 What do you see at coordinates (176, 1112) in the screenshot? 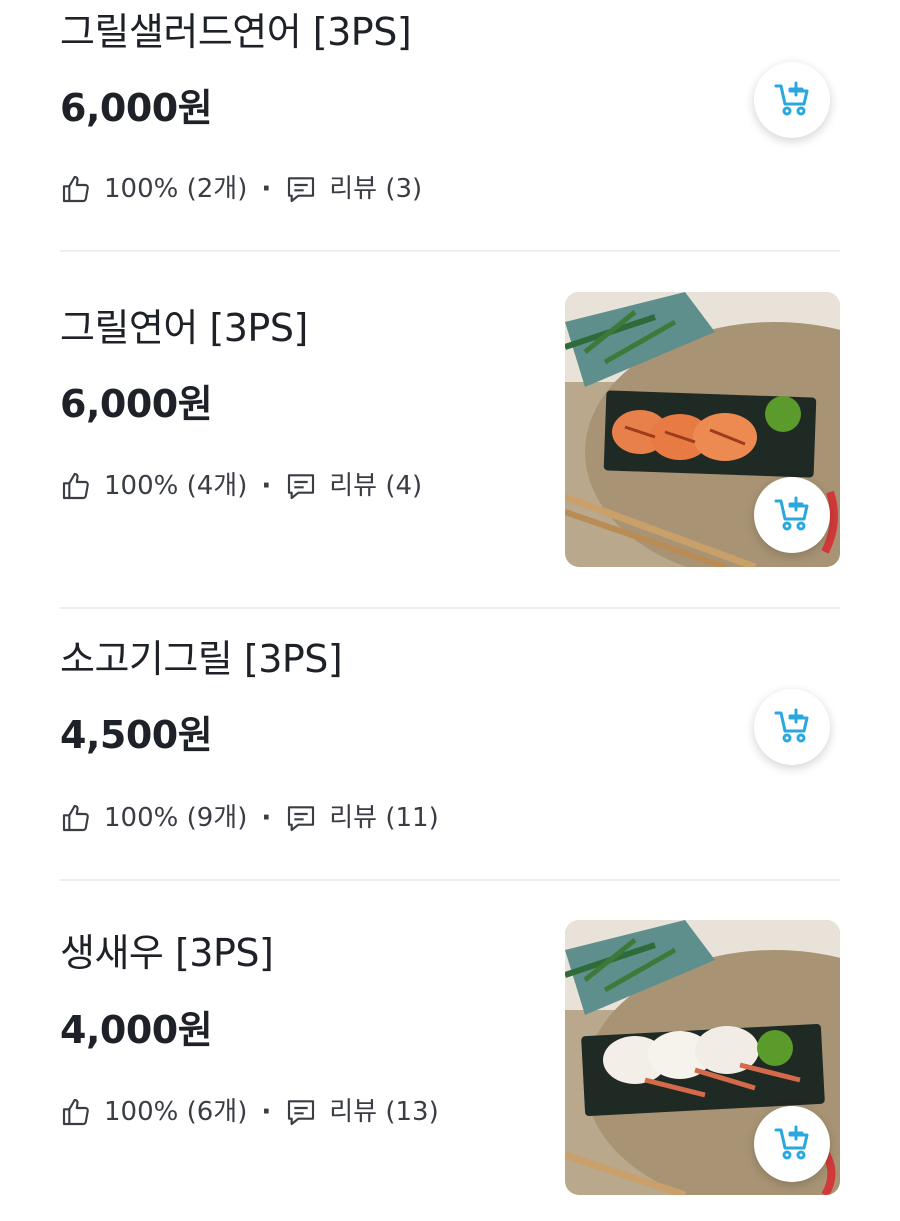
I see `rating-text: 100% (6개)` at bounding box center [176, 1112].